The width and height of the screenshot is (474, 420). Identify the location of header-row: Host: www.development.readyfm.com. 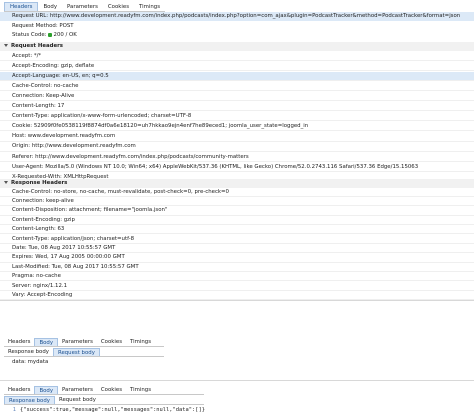
(237, 137).